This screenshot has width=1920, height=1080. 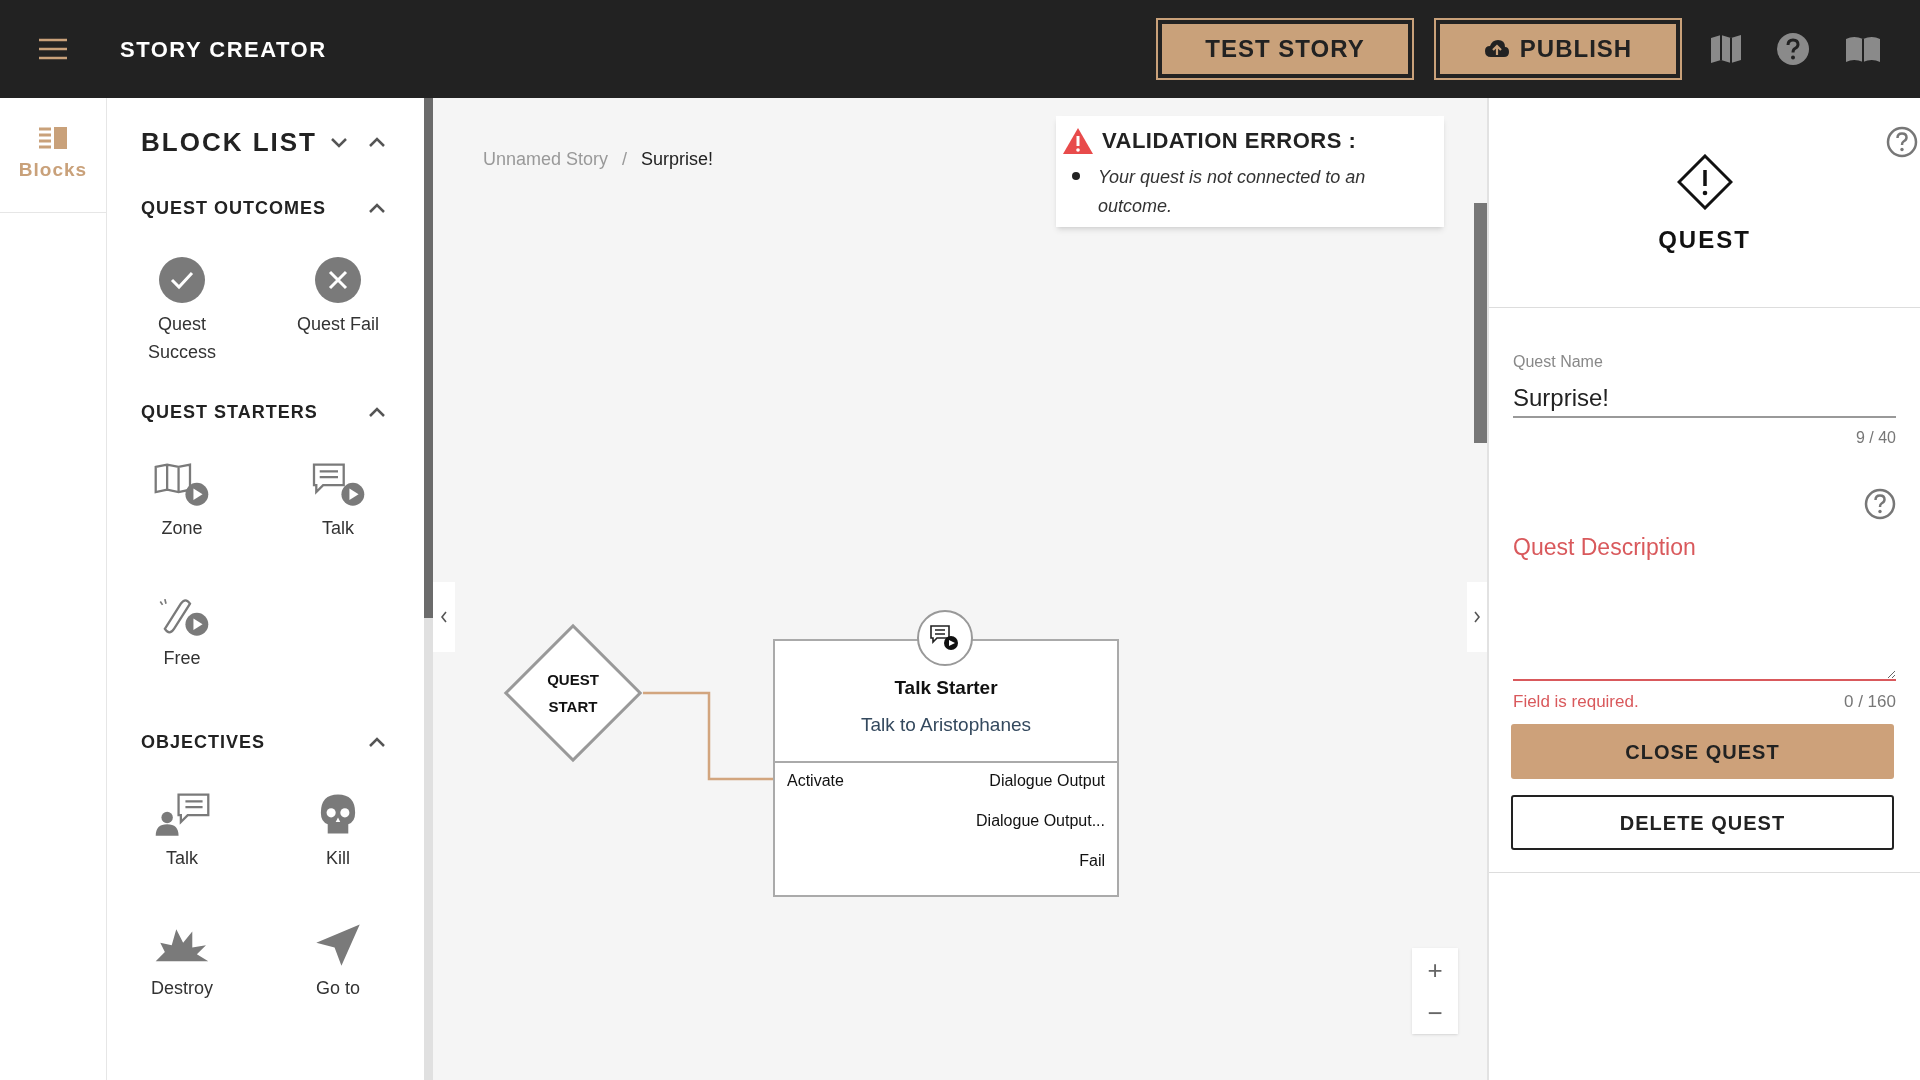 What do you see at coordinates (182, 528) in the screenshot?
I see `block-label: Zone` at bounding box center [182, 528].